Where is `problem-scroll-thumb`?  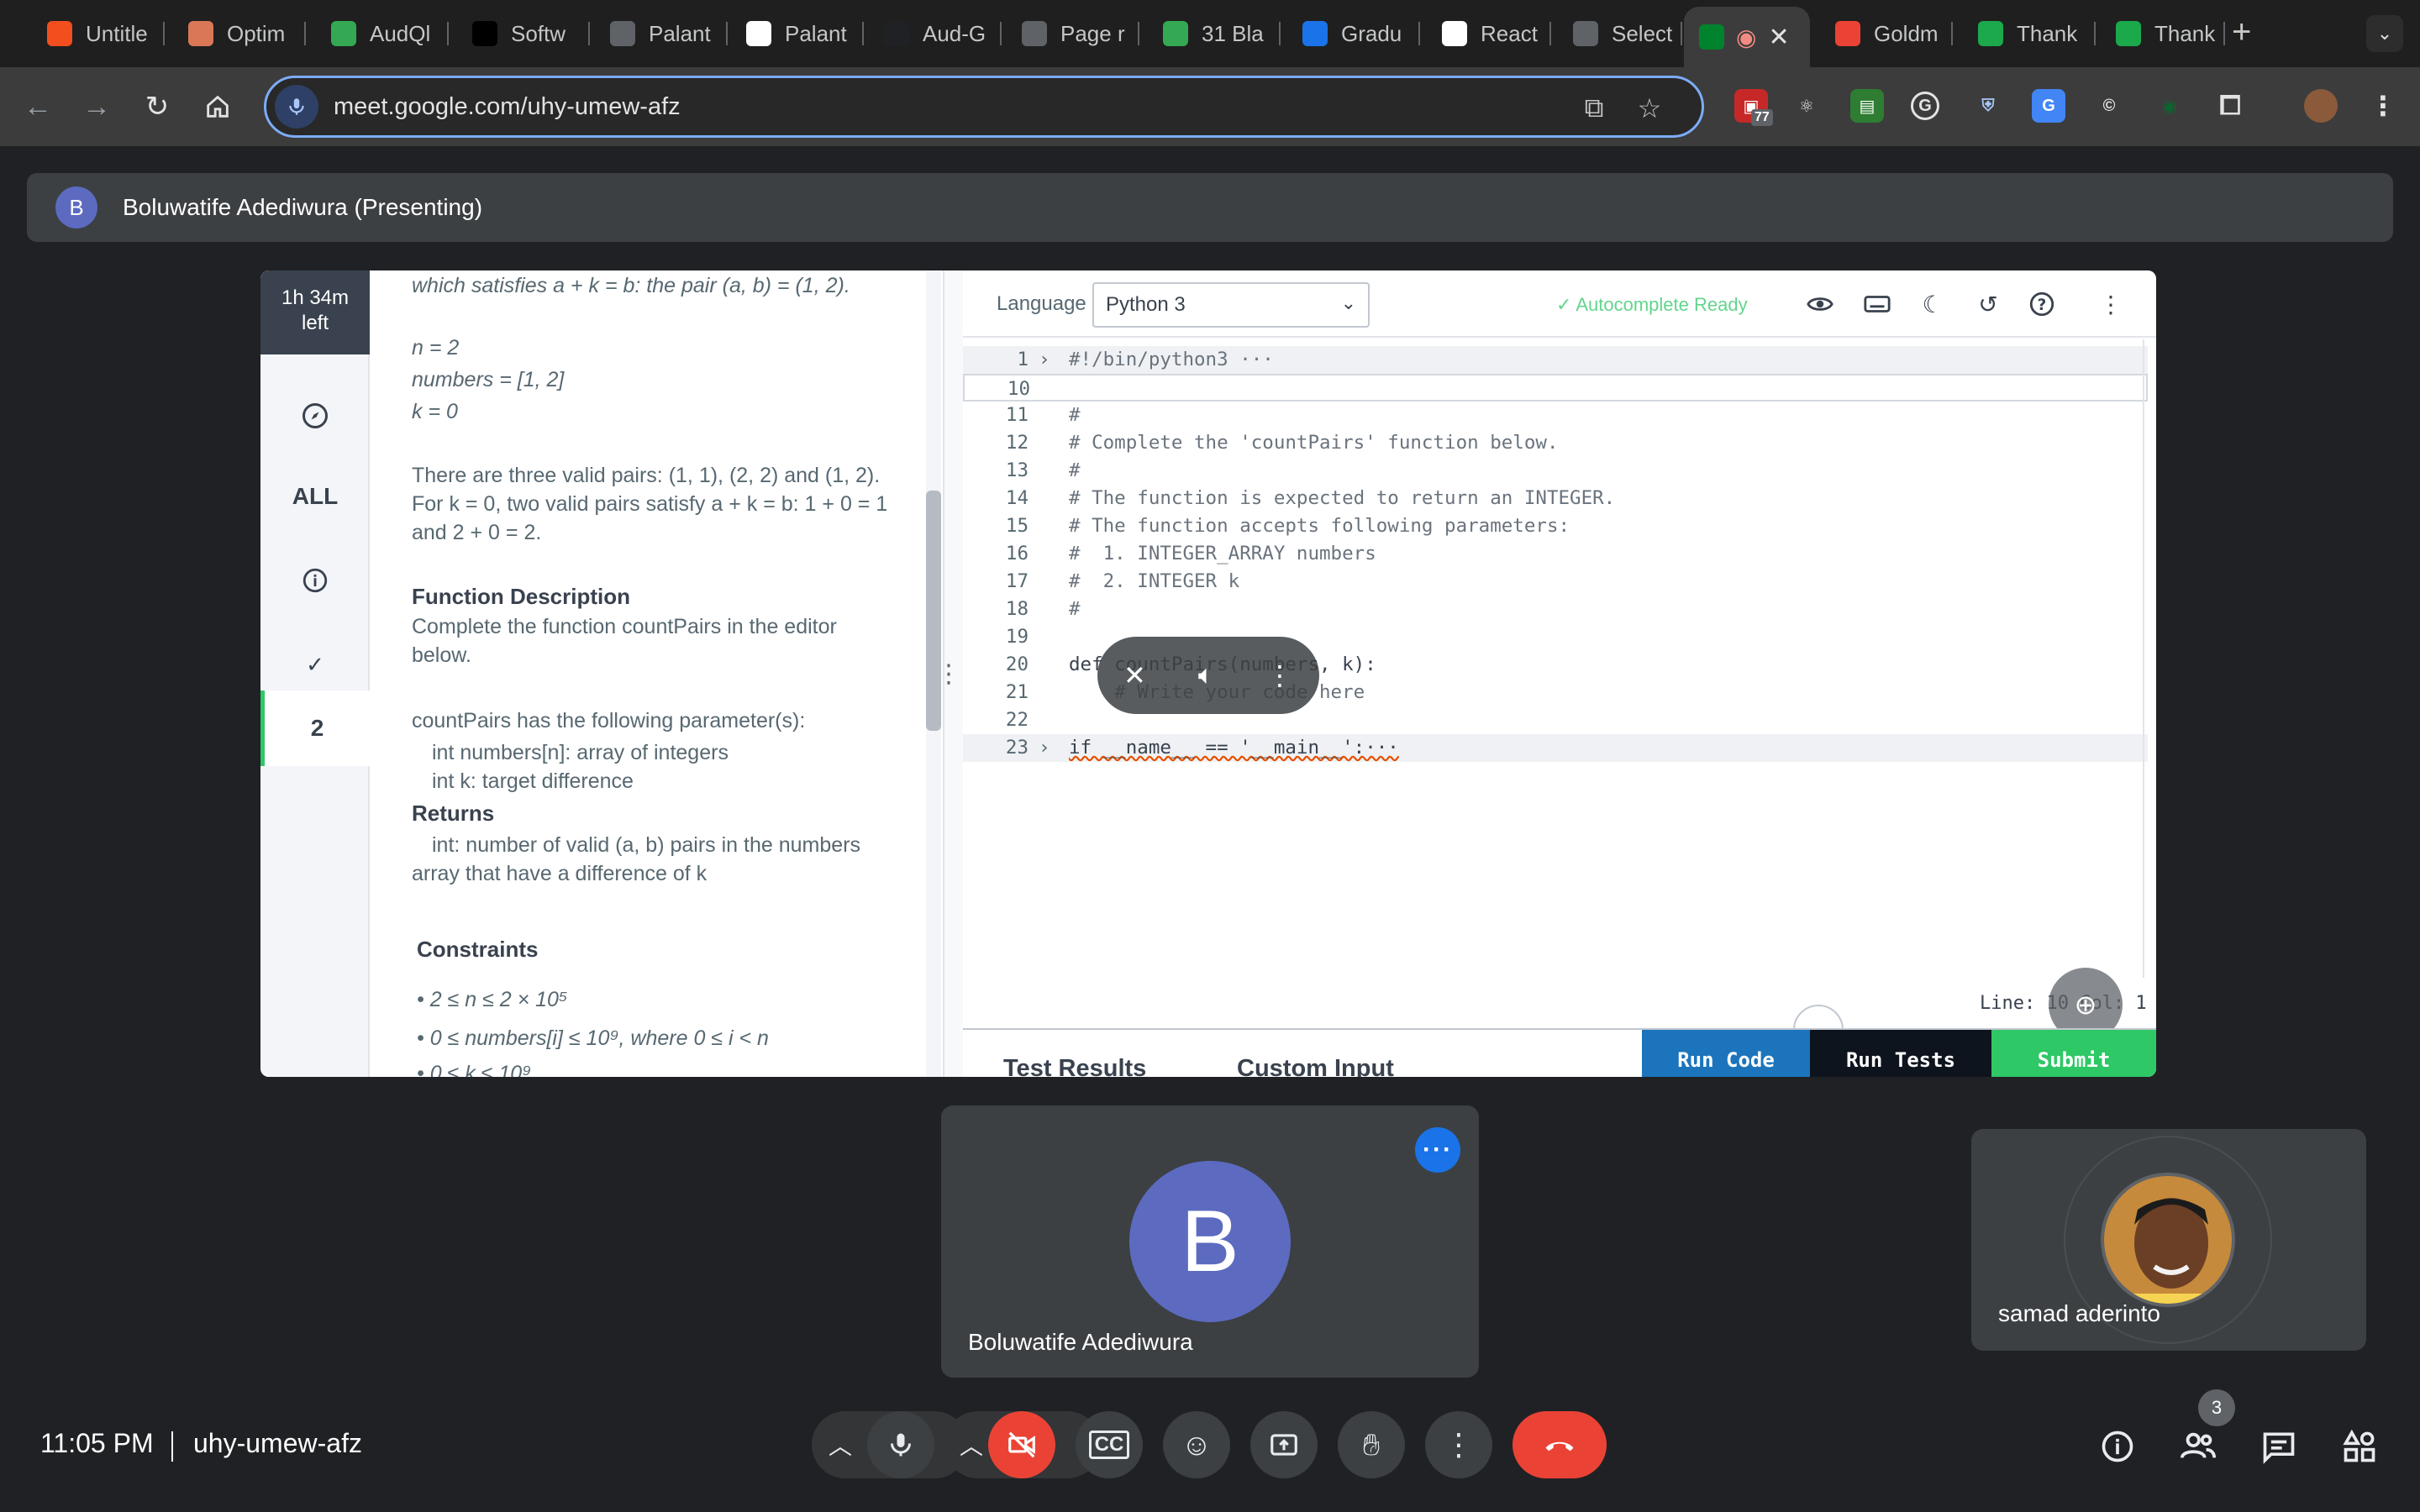 problem-scroll-thumb is located at coordinates (933, 611).